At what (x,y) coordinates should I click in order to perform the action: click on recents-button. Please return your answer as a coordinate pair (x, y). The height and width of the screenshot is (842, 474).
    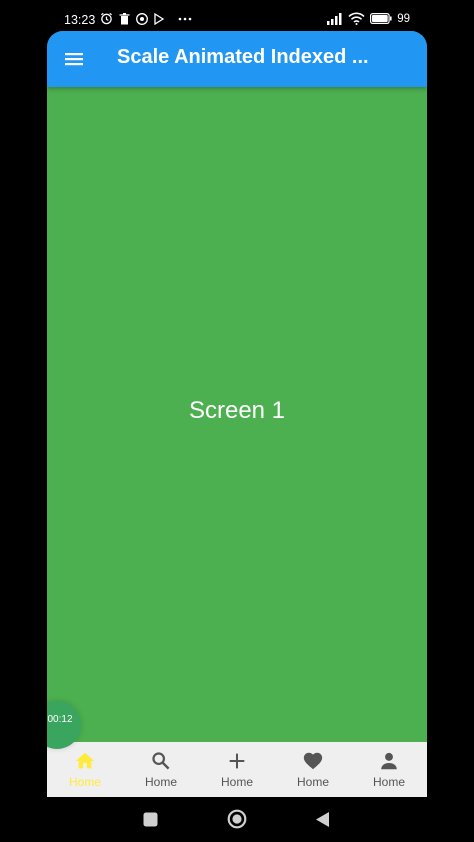
    Looking at the image, I should click on (150, 819).